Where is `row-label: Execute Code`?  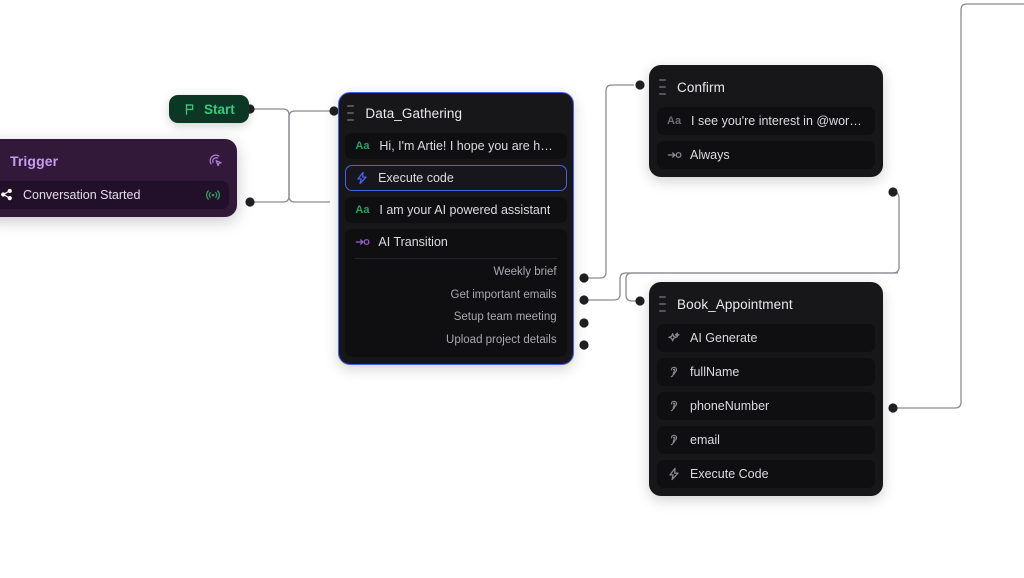 row-label: Execute Code is located at coordinates (729, 474).